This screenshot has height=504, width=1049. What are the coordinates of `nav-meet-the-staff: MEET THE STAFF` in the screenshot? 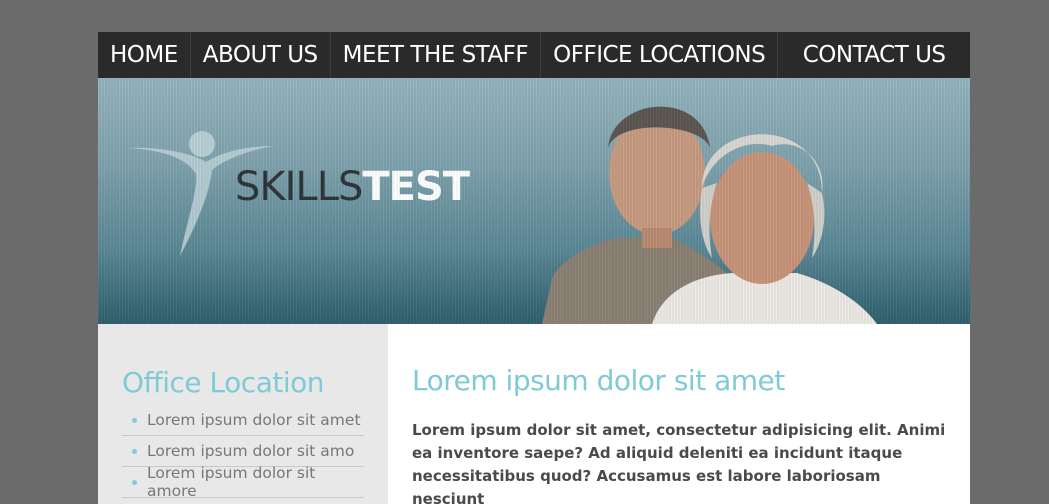 It's located at (436, 55).